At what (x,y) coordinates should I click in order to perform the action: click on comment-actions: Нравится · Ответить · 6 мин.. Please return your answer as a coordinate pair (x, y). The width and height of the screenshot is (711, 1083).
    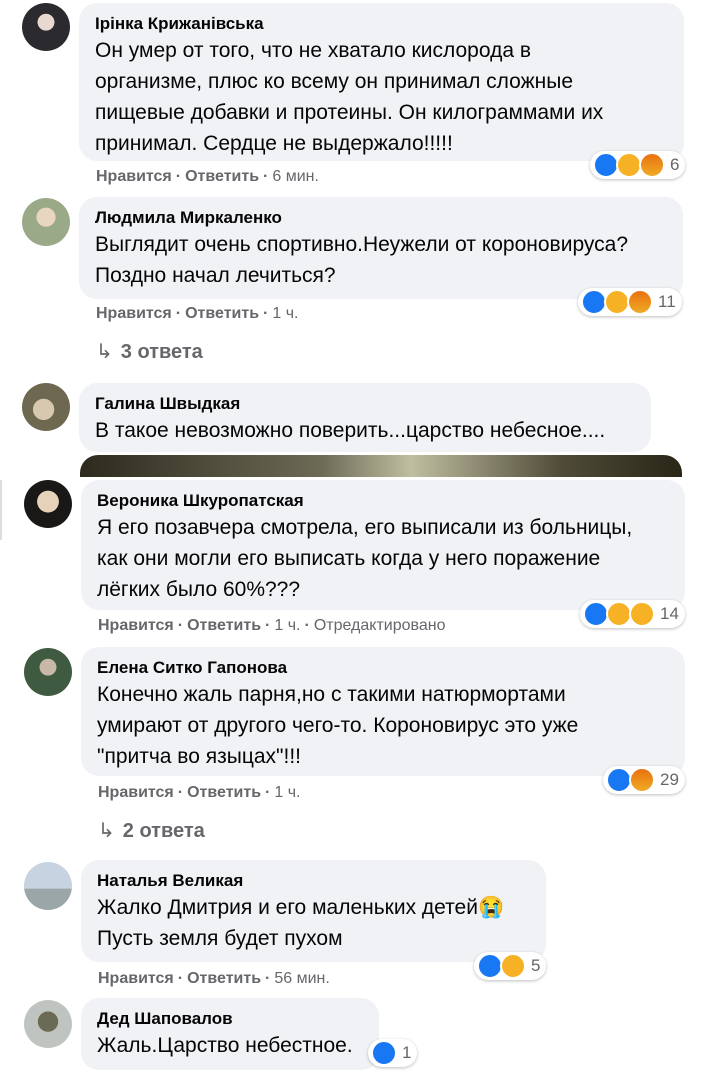
    Looking at the image, I should click on (207, 177).